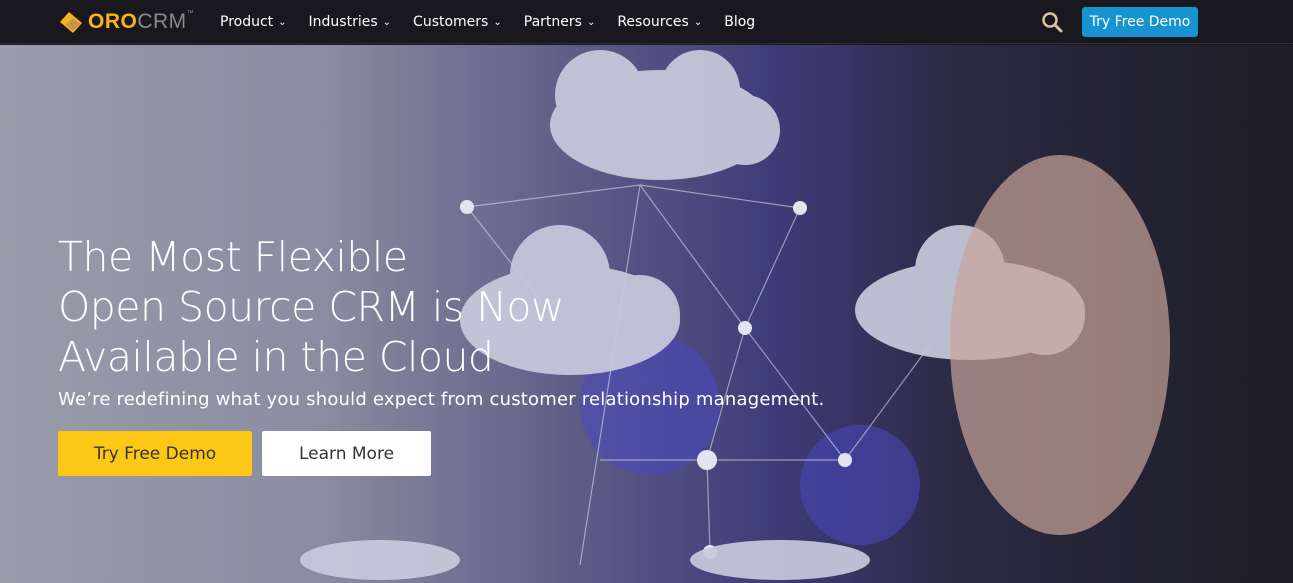 The height and width of the screenshot is (583, 1293). What do you see at coordinates (190, 13) in the screenshot?
I see `logo-tm: ™` at bounding box center [190, 13].